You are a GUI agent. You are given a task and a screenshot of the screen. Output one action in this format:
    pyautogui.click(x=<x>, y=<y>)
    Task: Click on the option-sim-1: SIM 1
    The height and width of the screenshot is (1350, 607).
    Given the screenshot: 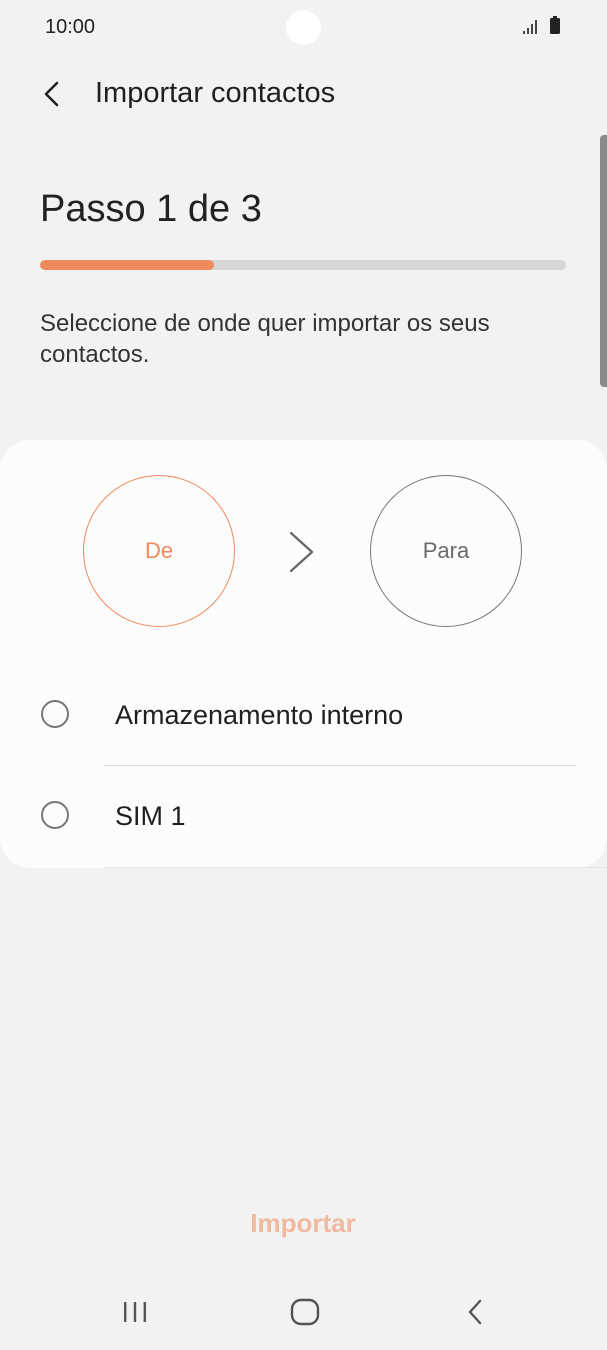 What is the action you would take?
    pyautogui.click(x=303, y=817)
    